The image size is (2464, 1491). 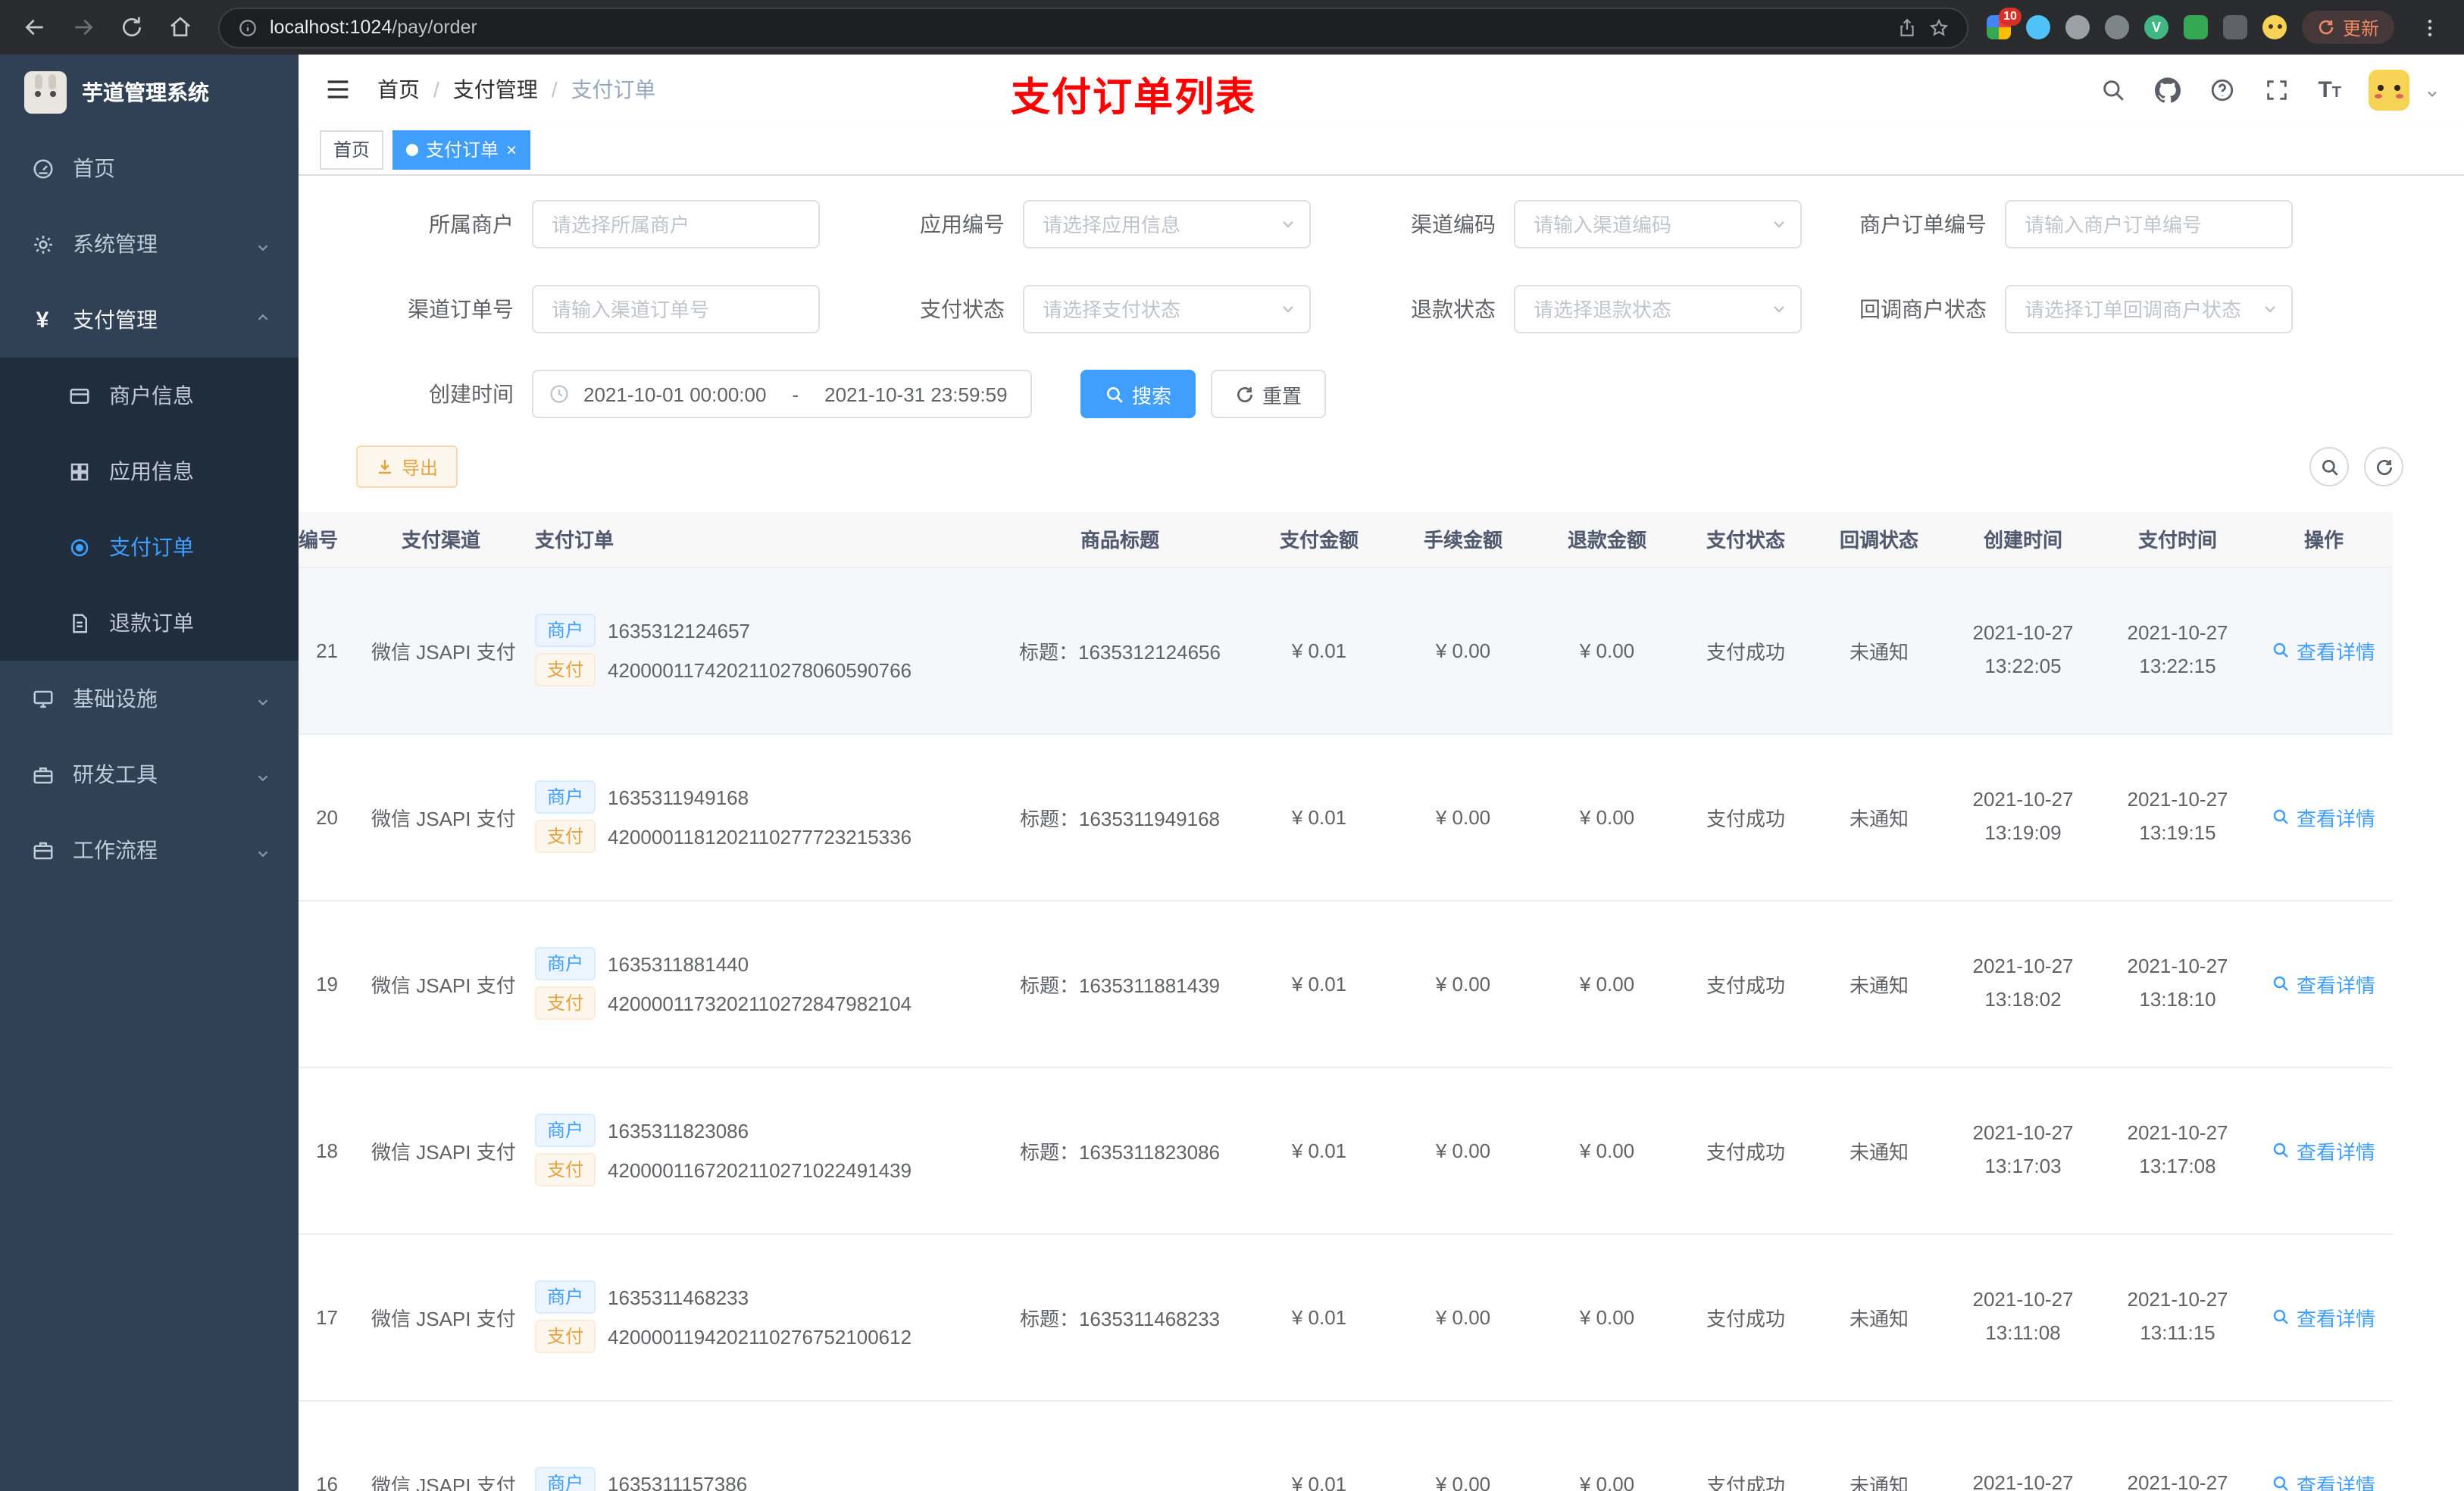 I want to click on chevron-down-icon, so click(x=263, y=698).